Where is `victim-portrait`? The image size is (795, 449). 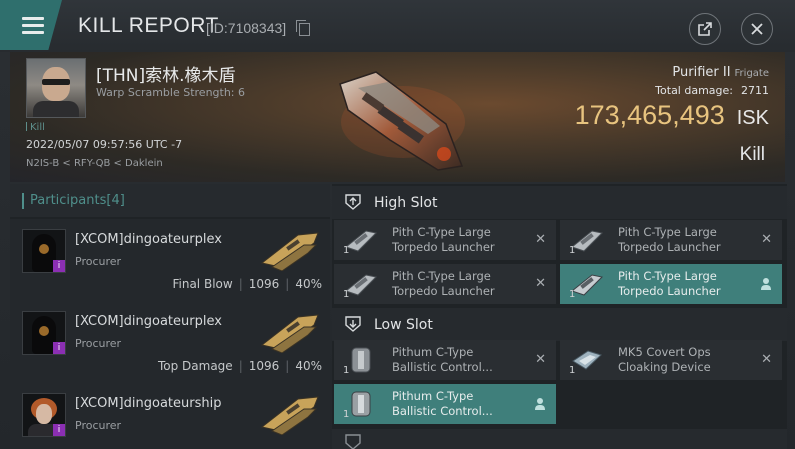
victim-portrait is located at coordinates (56, 88).